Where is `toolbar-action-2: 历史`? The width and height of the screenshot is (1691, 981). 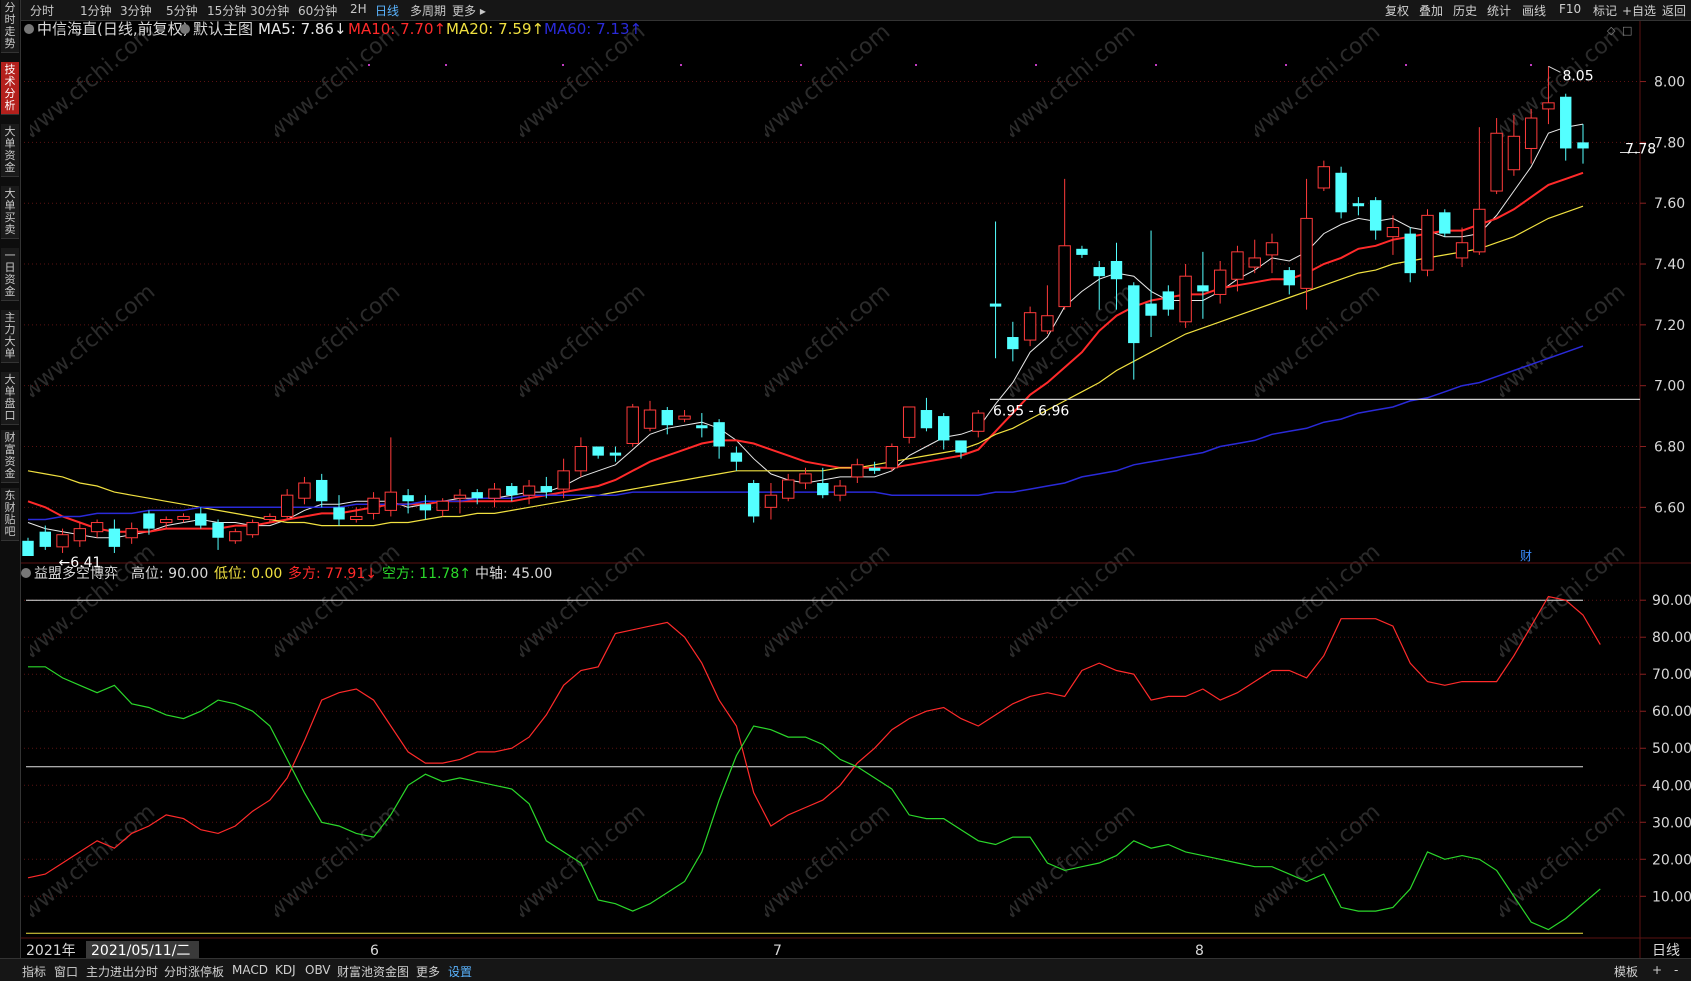
toolbar-action-2: 历史 is located at coordinates (1465, 10).